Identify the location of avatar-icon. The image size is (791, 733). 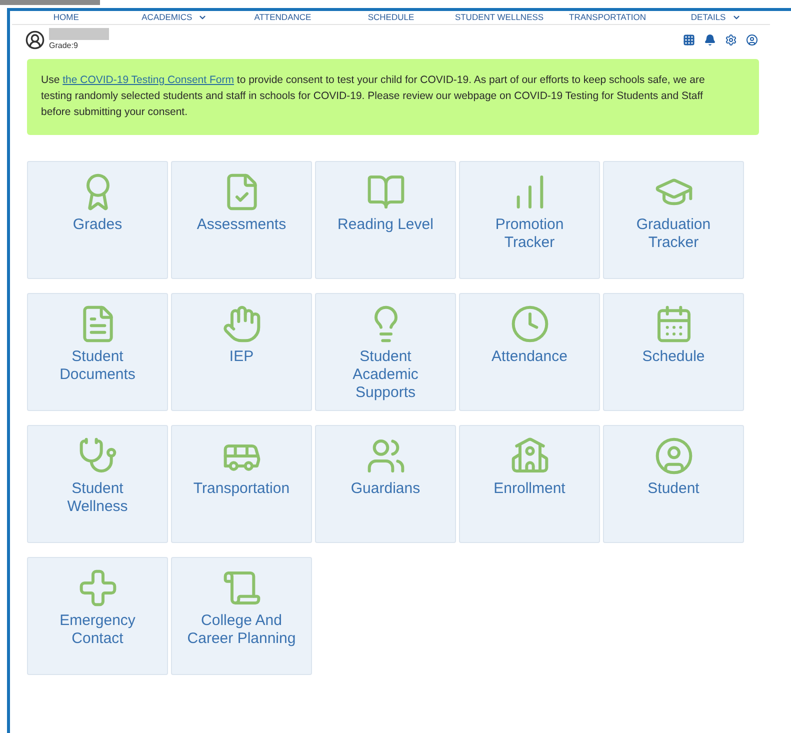
(35, 40).